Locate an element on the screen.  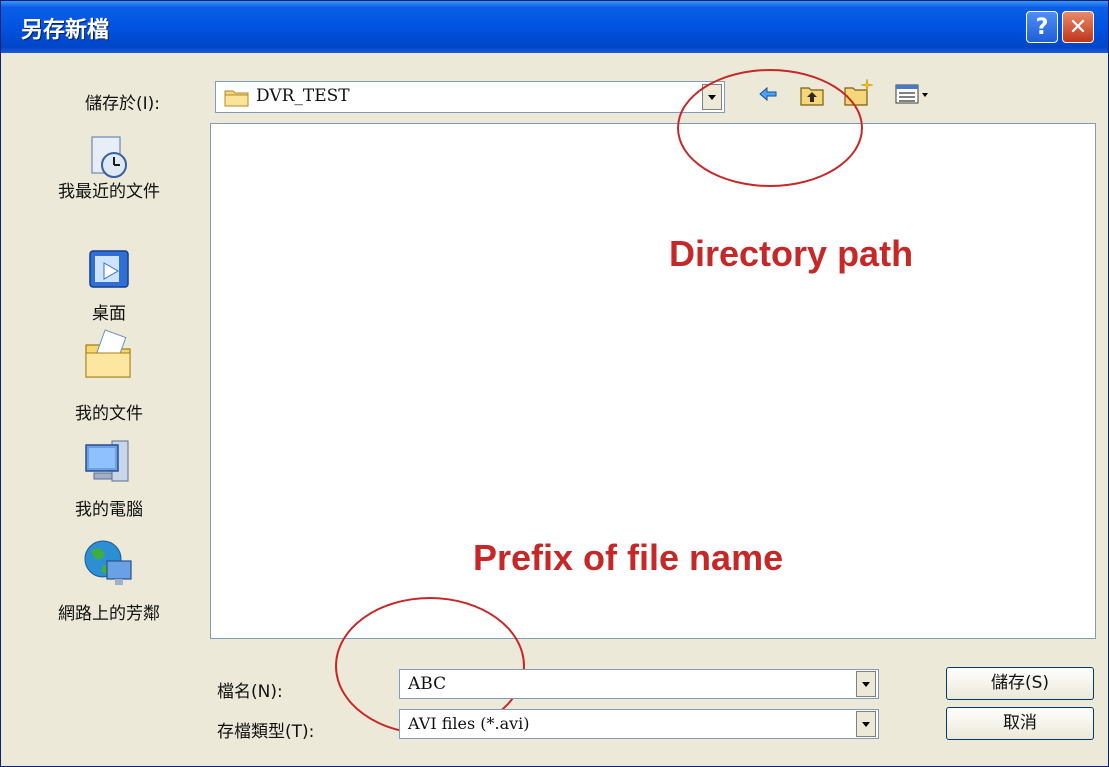
close-button: ✕ is located at coordinates (1078, 27).